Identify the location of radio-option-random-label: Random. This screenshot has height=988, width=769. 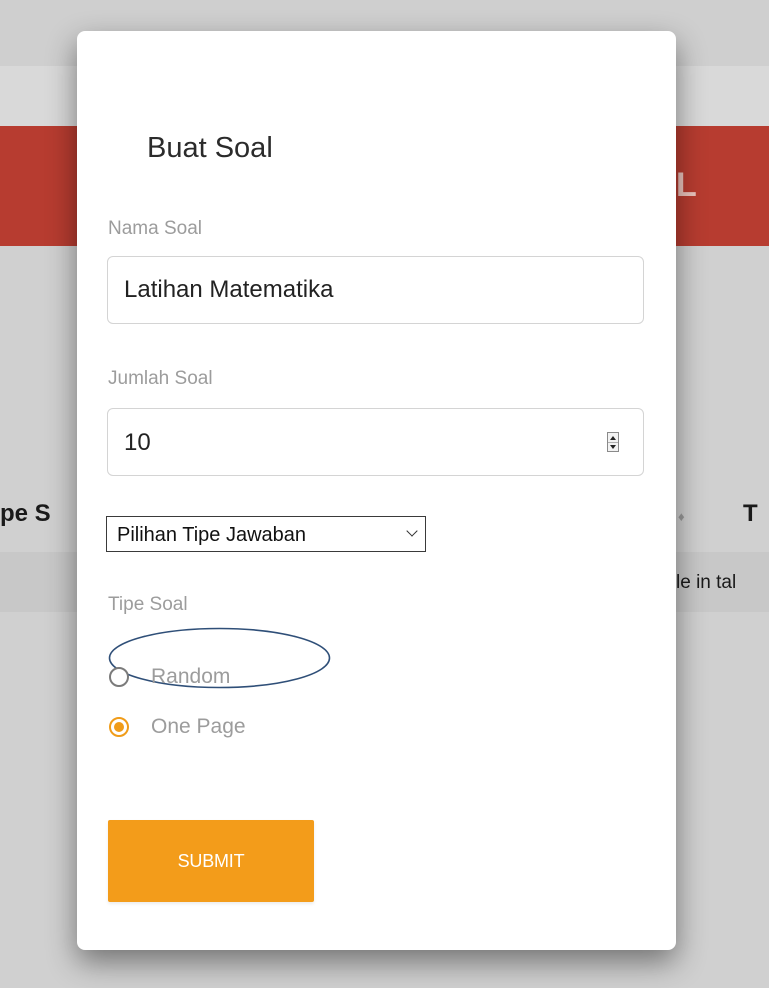
(191, 676).